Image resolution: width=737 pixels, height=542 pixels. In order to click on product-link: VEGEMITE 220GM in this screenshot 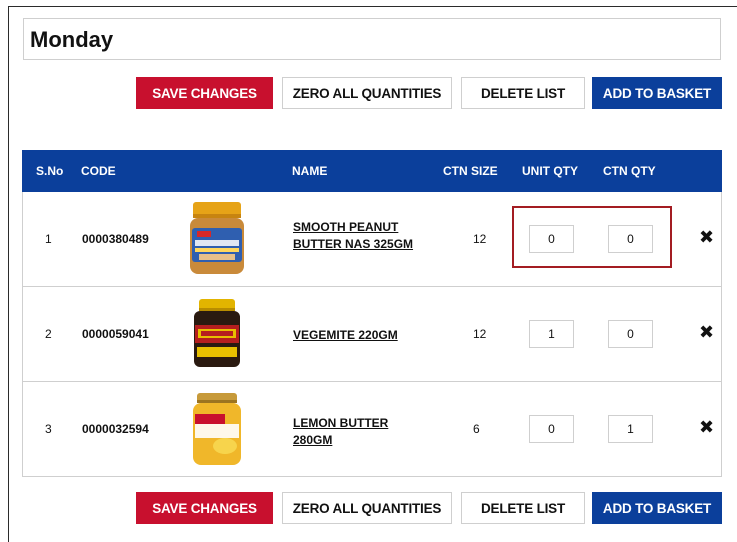, I will do `click(358, 335)`.